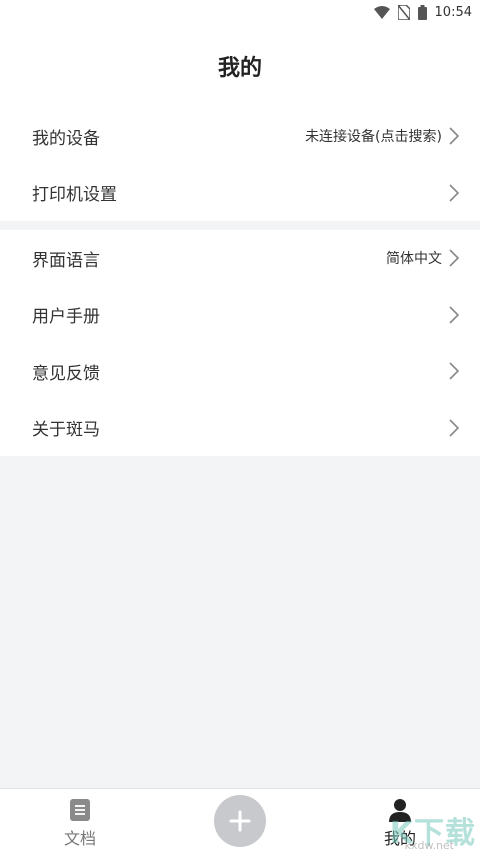 This screenshot has width=480, height=854. What do you see at coordinates (381, 12) in the screenshot?
I see `wifi-icon` at bounding box center [381, 12].